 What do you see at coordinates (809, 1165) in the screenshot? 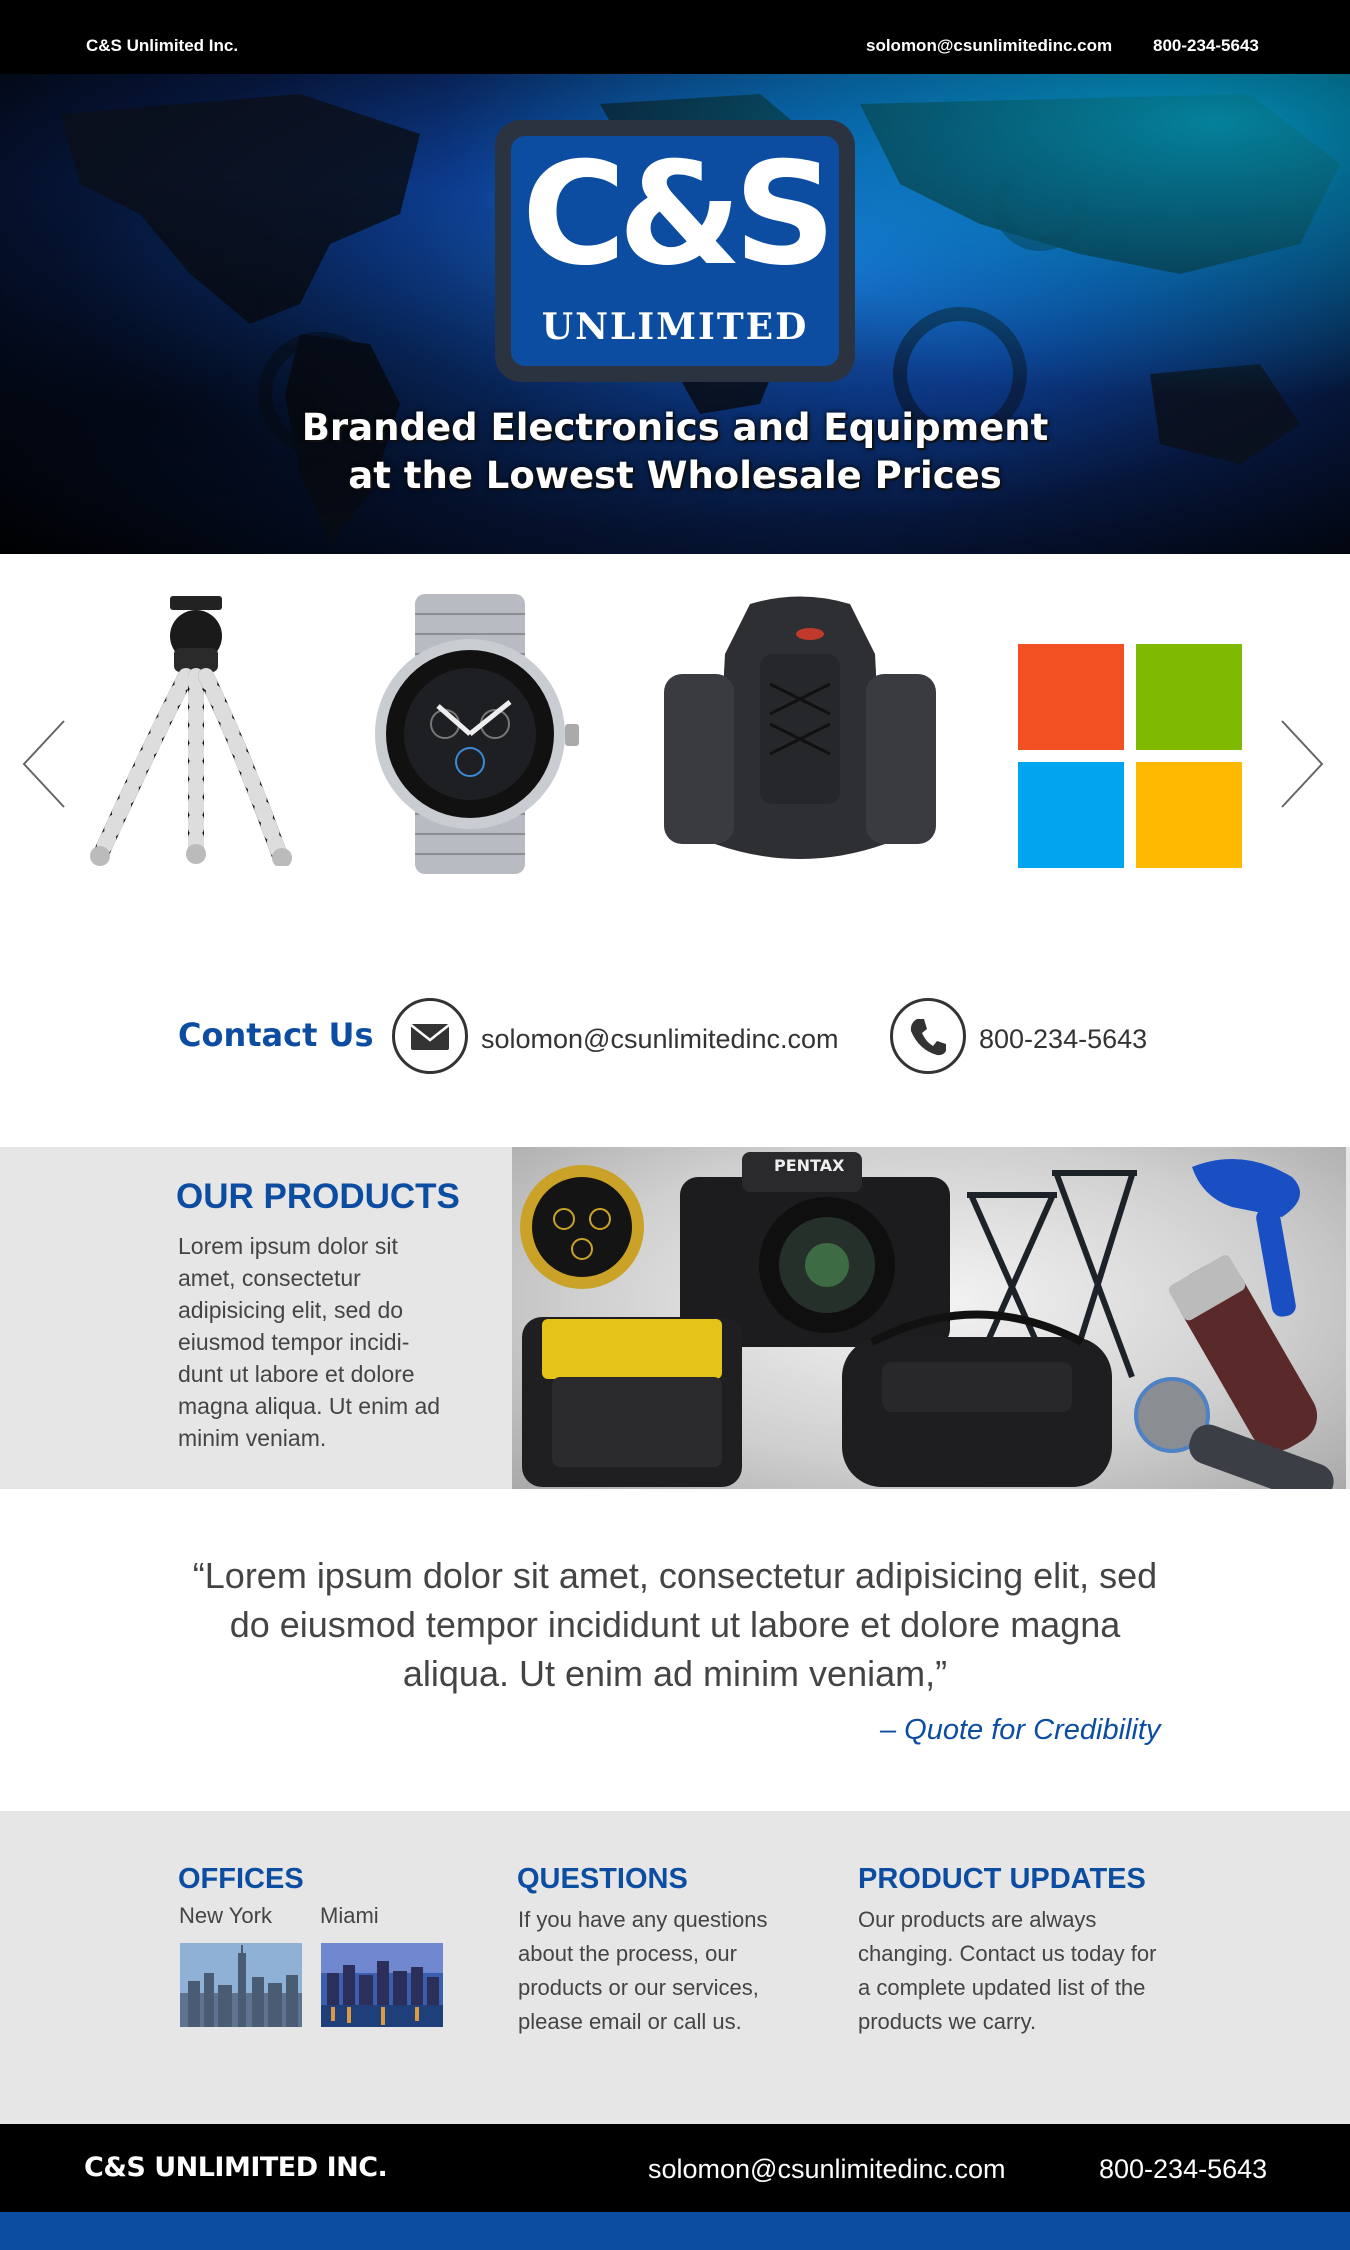
I see `svg-text: PENTAX` at bounding box center [809, 1165].